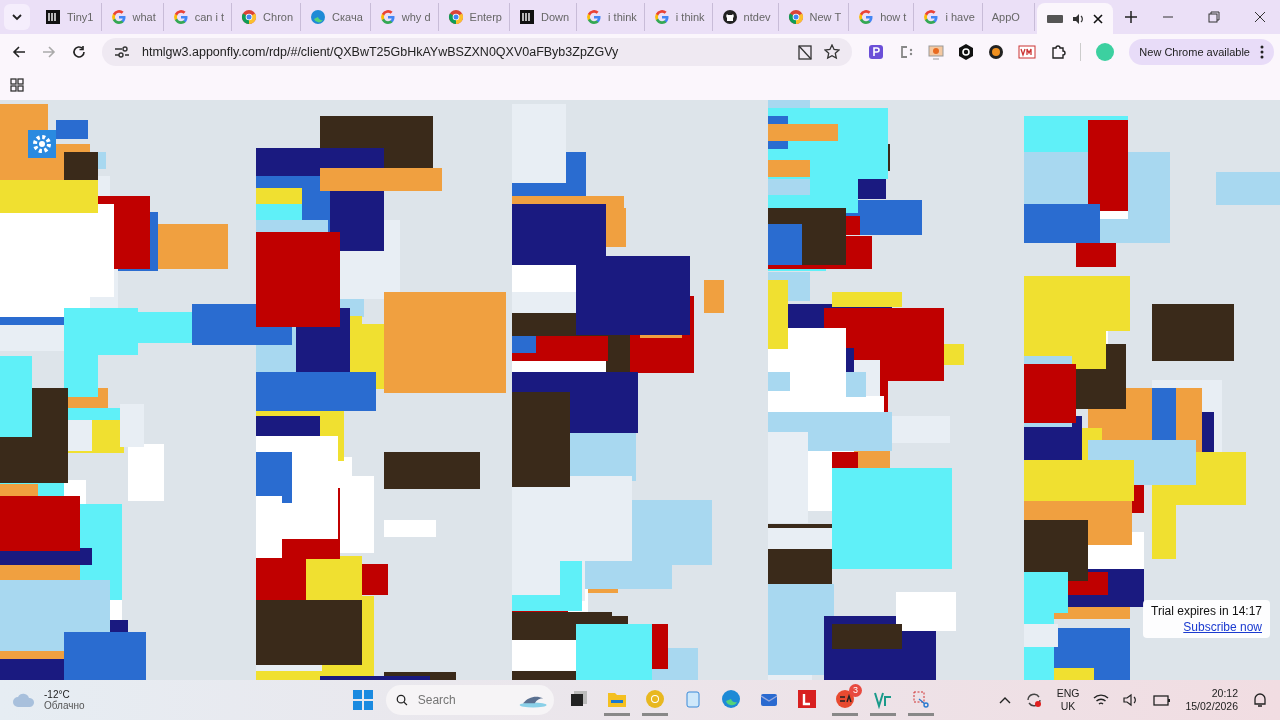 Image resolution: width=1280 pixels, height=720 pixels. What do you see at coordinates (1101, 700) in the screenshot?
I see `wifi-icon` at bounding box center [1101, 700].